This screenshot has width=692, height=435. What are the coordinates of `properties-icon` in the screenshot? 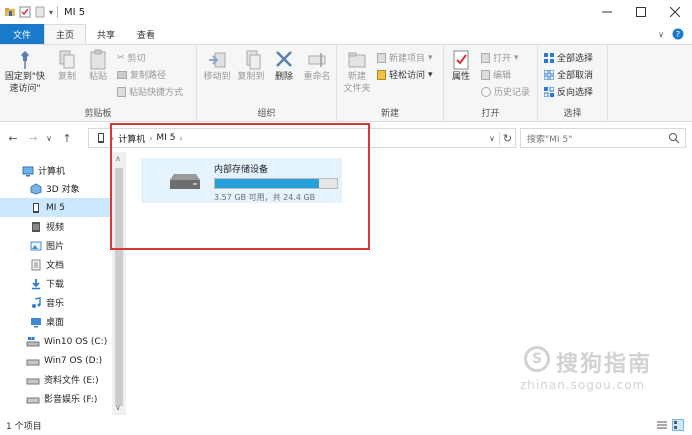 It's located at (461, 60).